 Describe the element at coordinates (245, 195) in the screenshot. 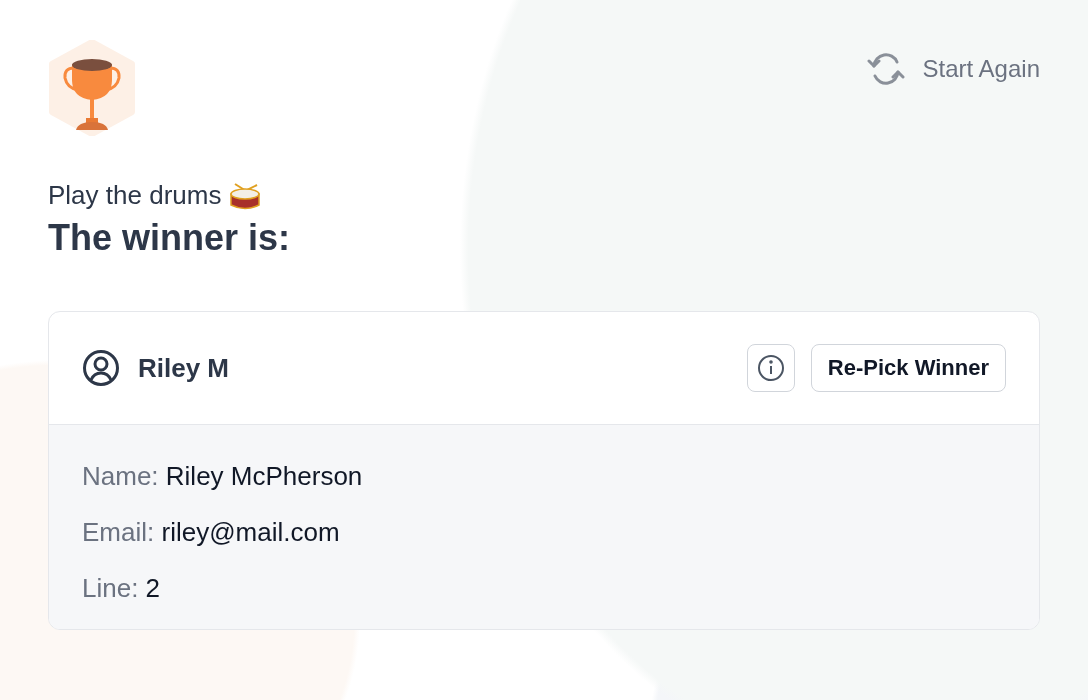

I see `drum-icon` at that location.